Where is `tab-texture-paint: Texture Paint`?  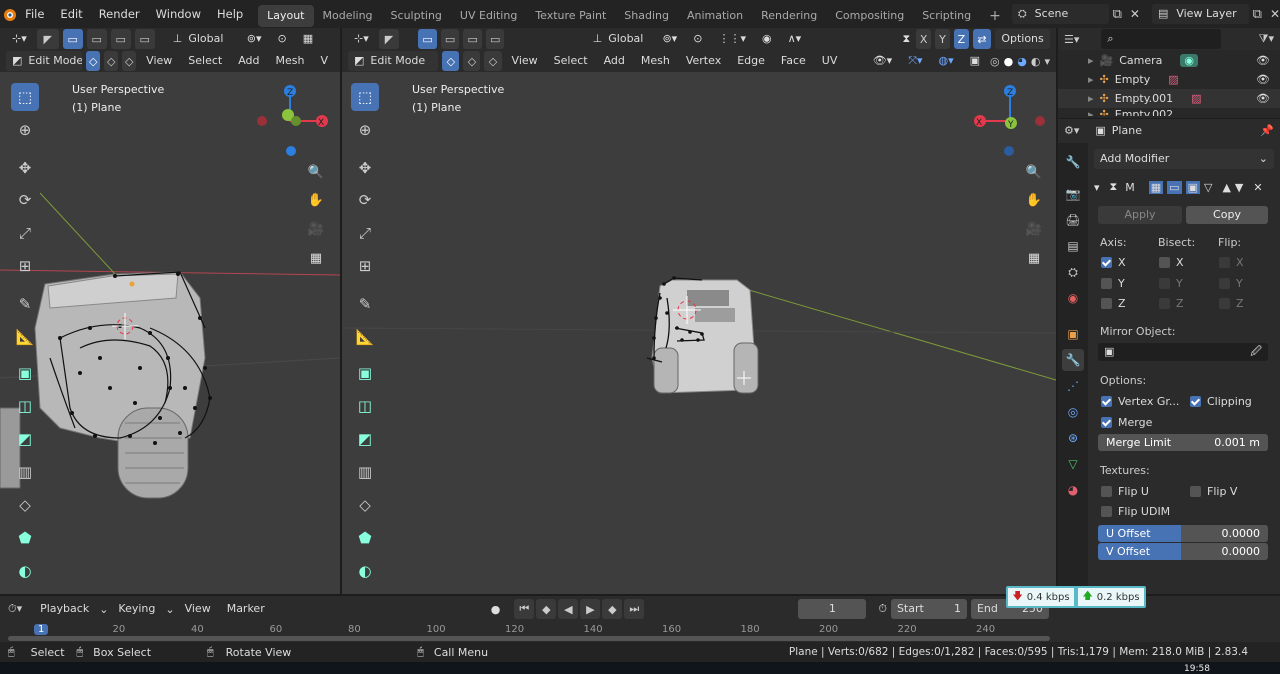 tab-texture-paint: Texture Paint is located at coordinates (570, 16).